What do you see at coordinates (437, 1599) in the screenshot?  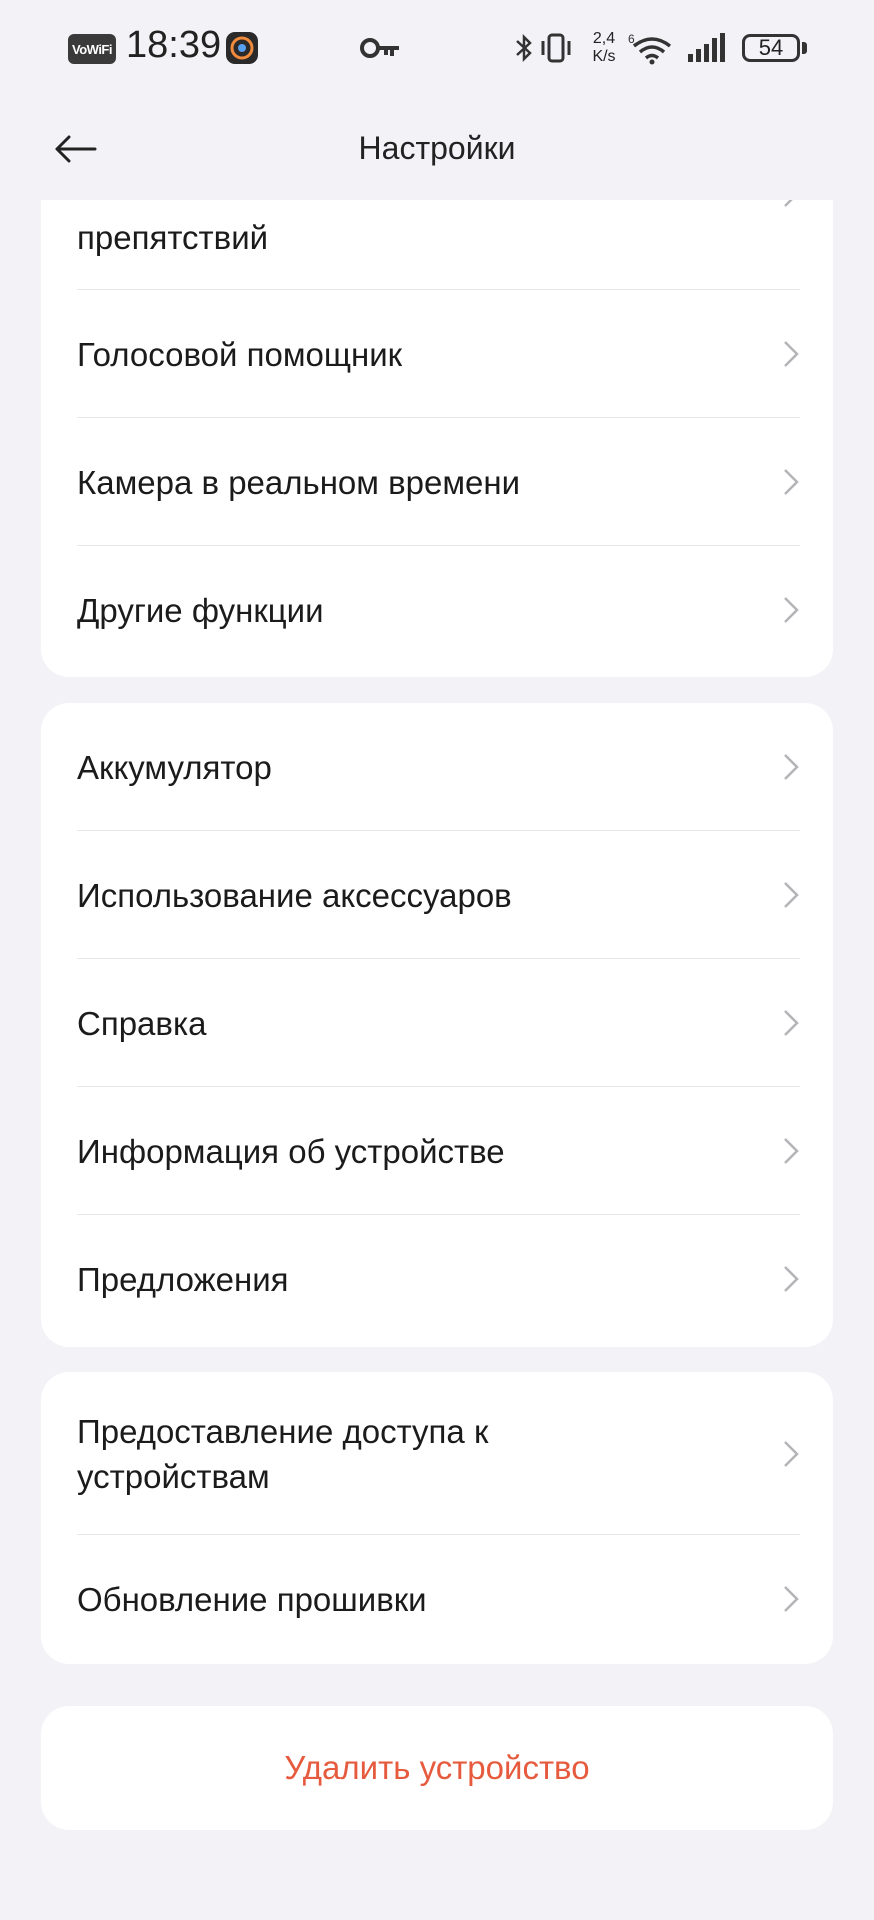 I see `list-item-firmware-update: Обновление прошивки` at bounding box center [437, 1599].